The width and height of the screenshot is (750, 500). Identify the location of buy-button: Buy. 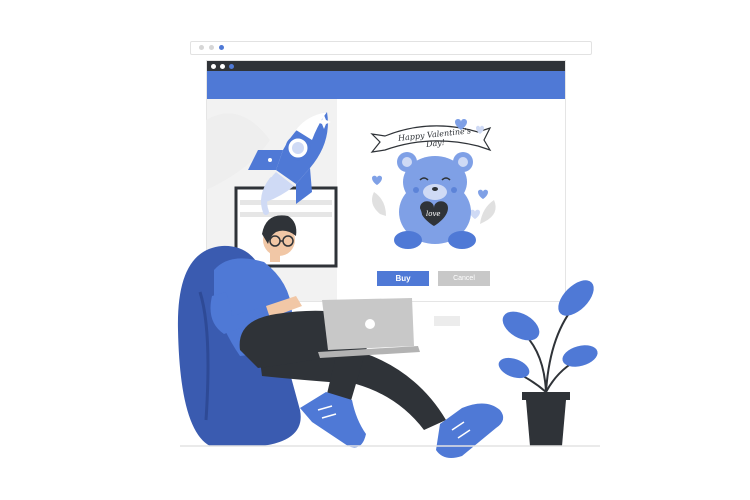
(403, 278).